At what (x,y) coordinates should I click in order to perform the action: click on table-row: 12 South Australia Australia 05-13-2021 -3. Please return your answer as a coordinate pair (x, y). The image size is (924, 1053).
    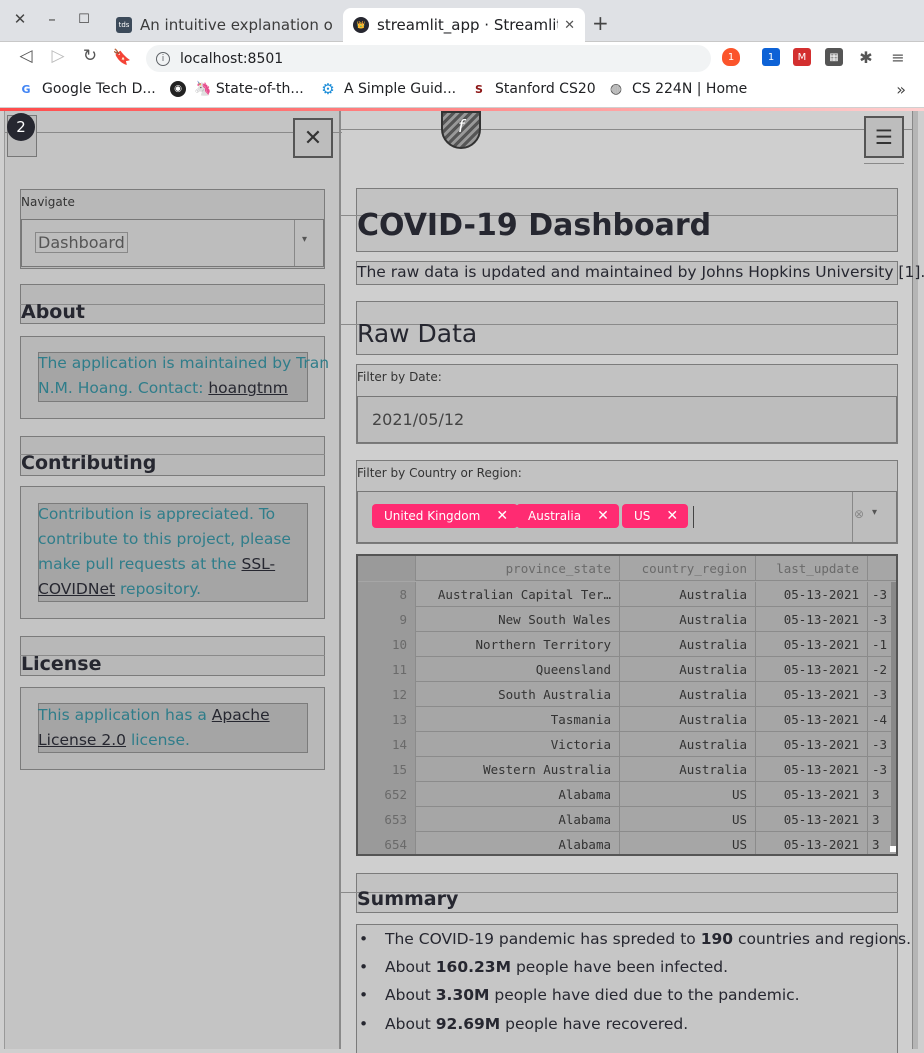
    Looking at the image, I should click on (627, 694).